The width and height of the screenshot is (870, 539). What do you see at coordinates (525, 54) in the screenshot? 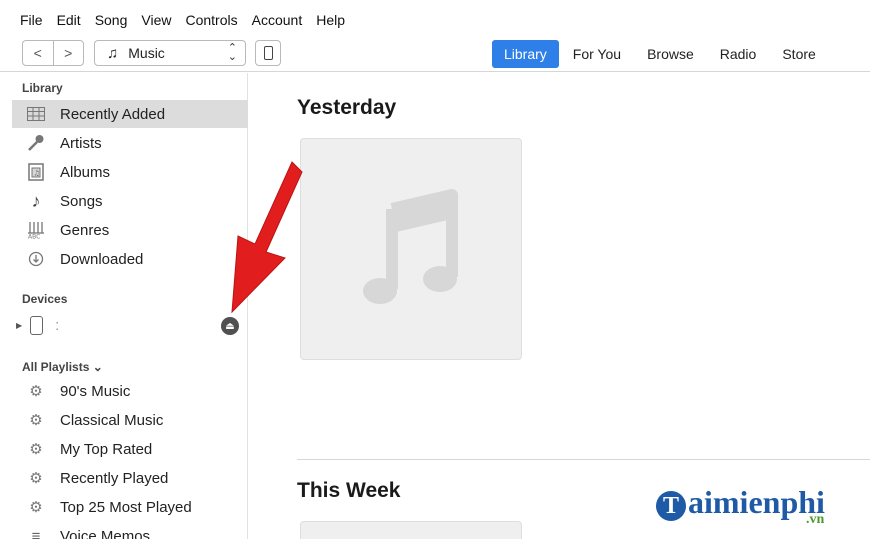
I see `tab-library: Library` at bounding box center [525, 54].